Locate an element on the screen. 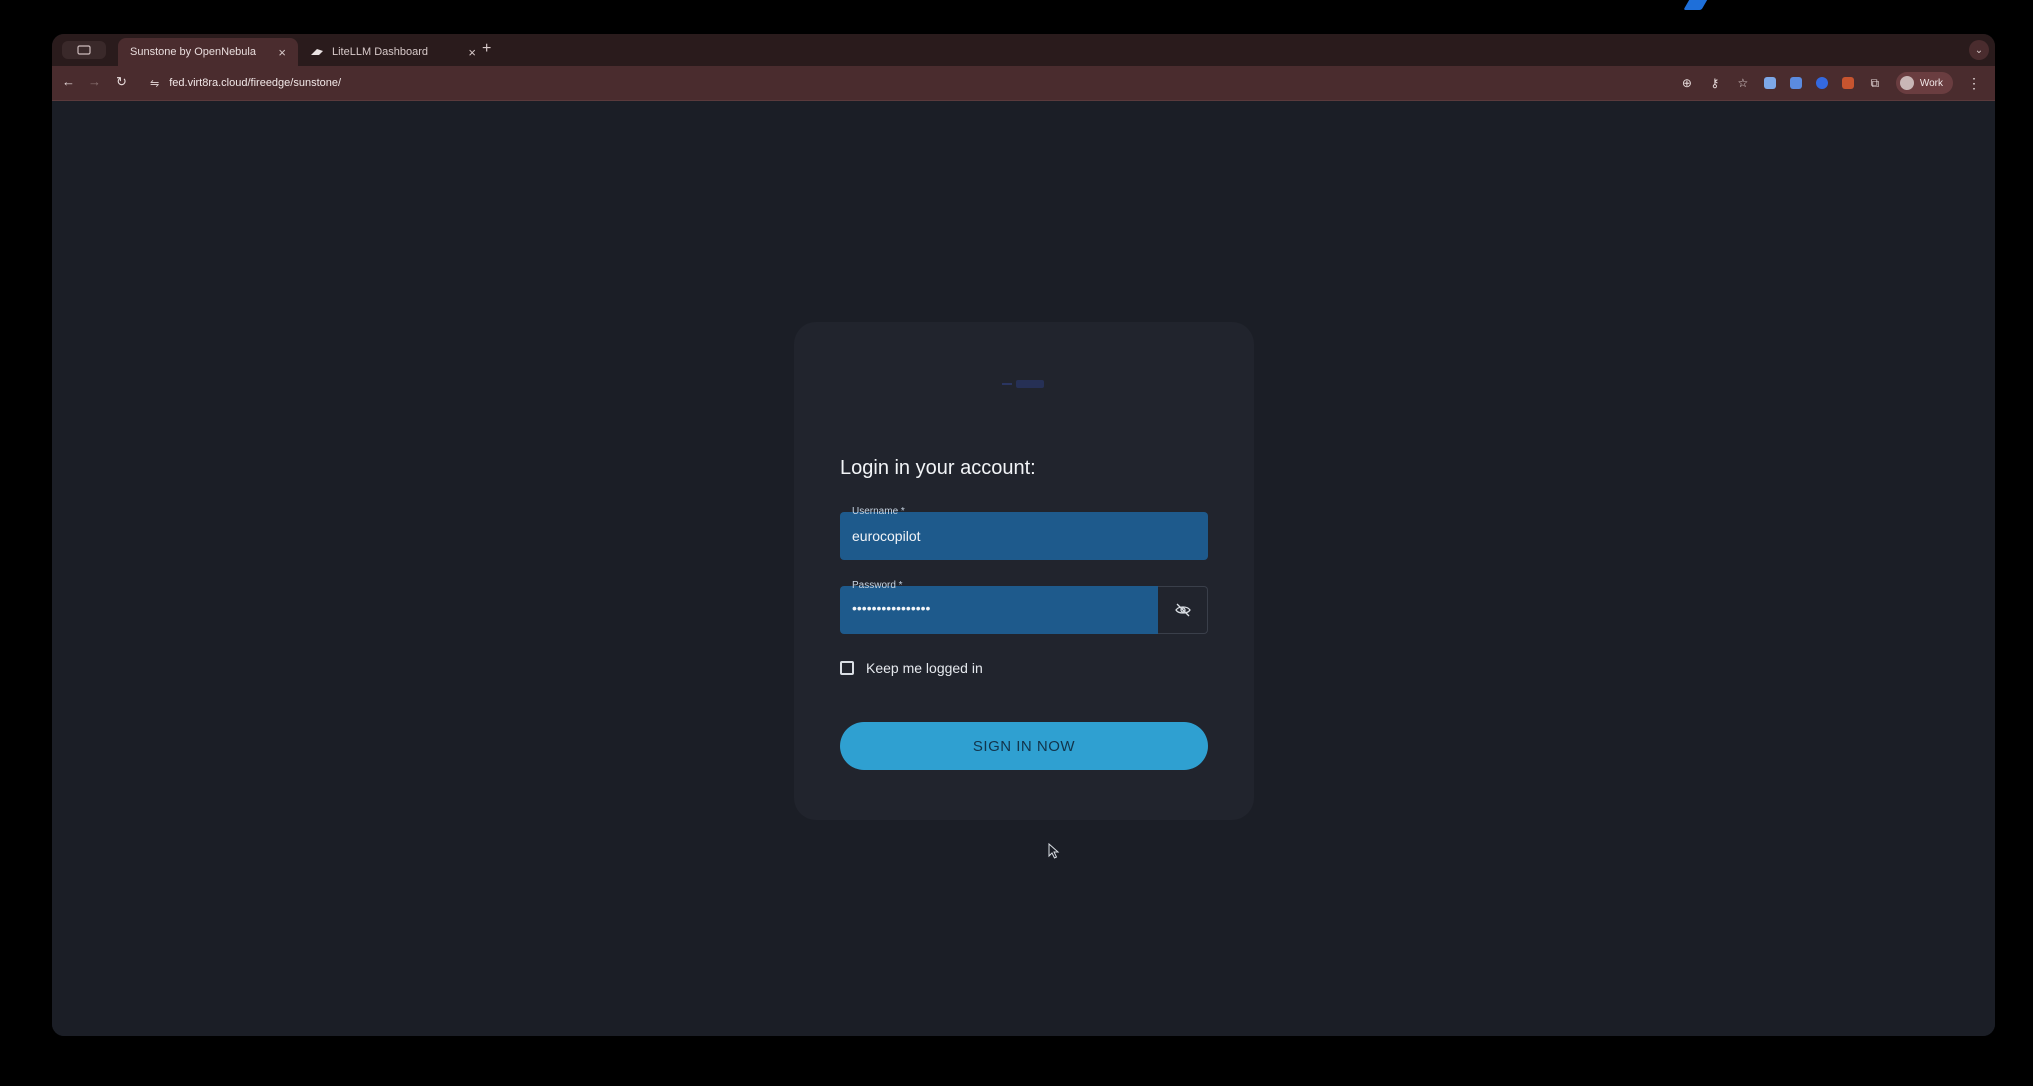  extension-2-icon is located at coordinates (1795, 83).